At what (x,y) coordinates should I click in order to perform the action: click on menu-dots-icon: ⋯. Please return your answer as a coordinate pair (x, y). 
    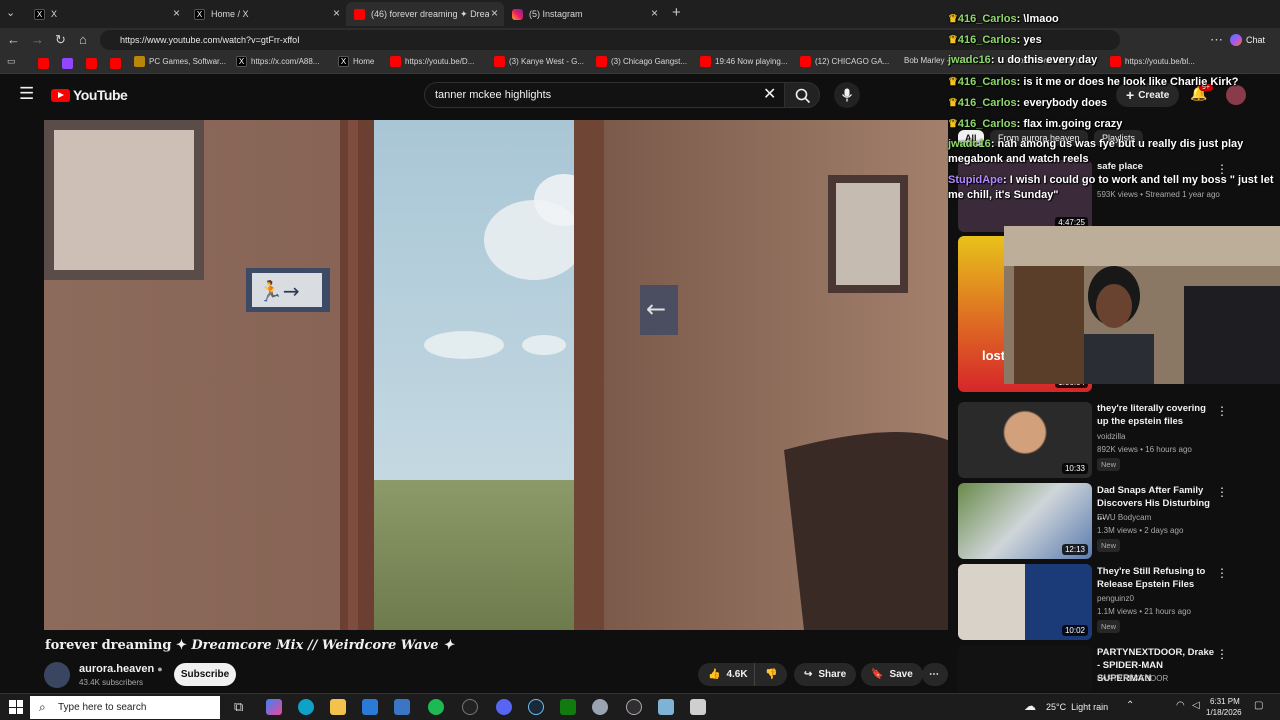
    Looking at the image, I should click on (1216, 40).